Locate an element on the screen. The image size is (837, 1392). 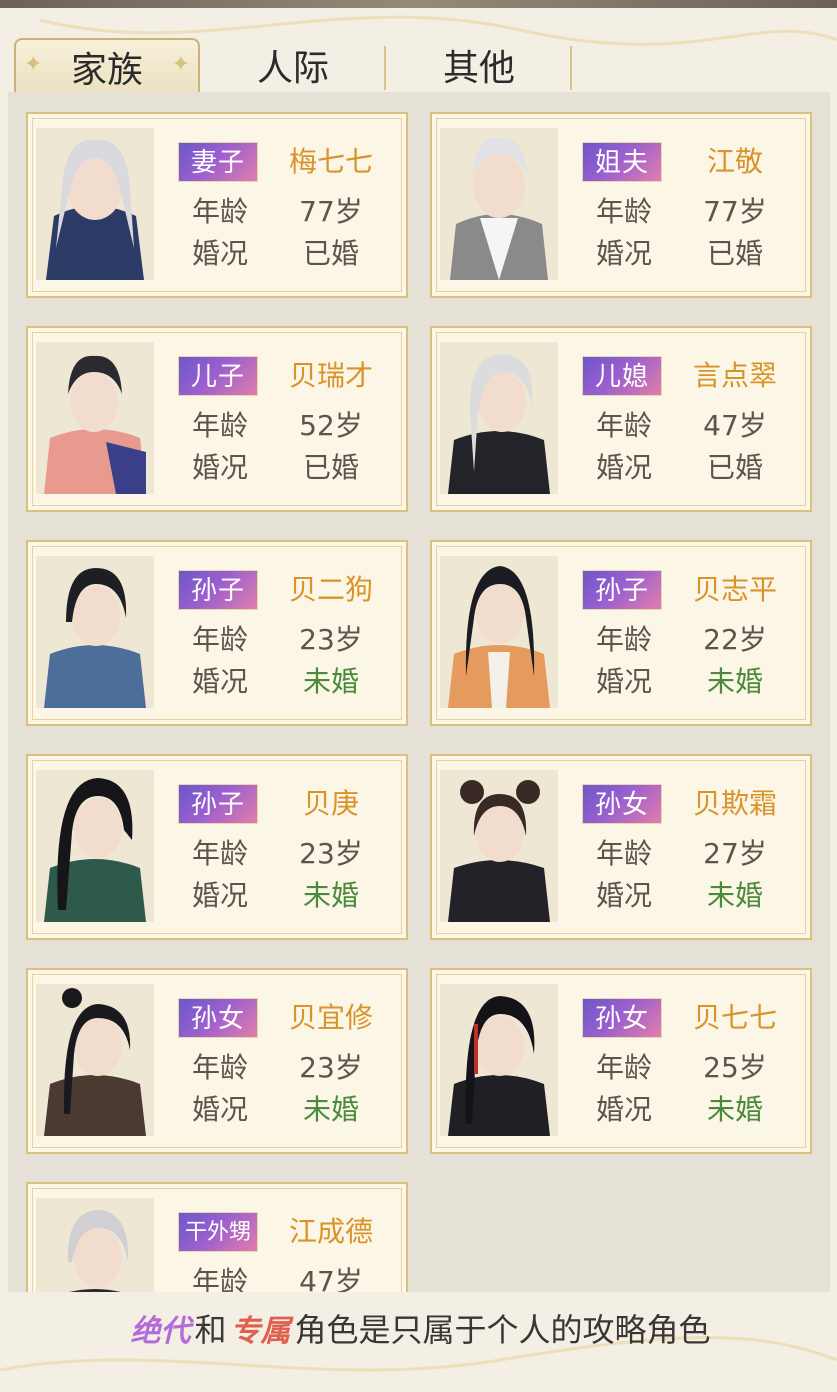
character-card: 孙子 贝二狗 年龄 23岁 婚况 未婚 is located at coordinates (217, 633).